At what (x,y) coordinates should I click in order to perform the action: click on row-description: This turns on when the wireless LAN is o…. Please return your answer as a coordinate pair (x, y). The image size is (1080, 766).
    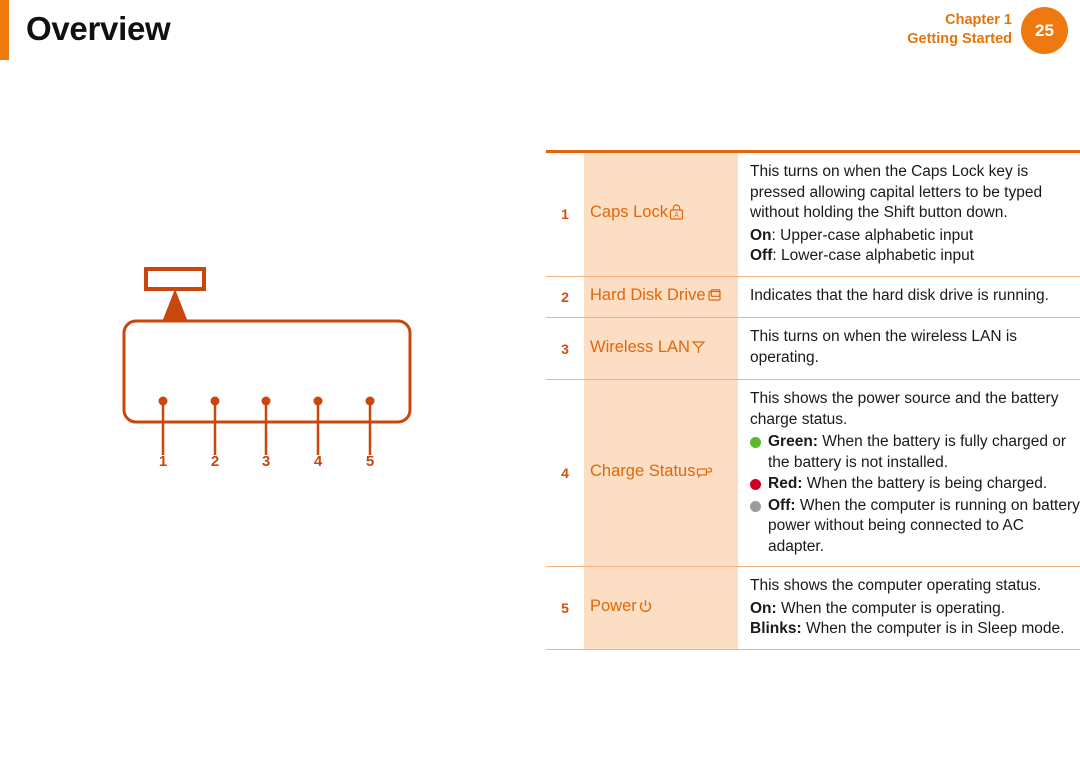
    Looking at the image, I should click on (909, 348).